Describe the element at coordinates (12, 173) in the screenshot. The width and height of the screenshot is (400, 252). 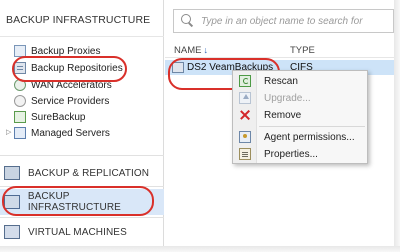
I see `backup-replication-icon` at that location.